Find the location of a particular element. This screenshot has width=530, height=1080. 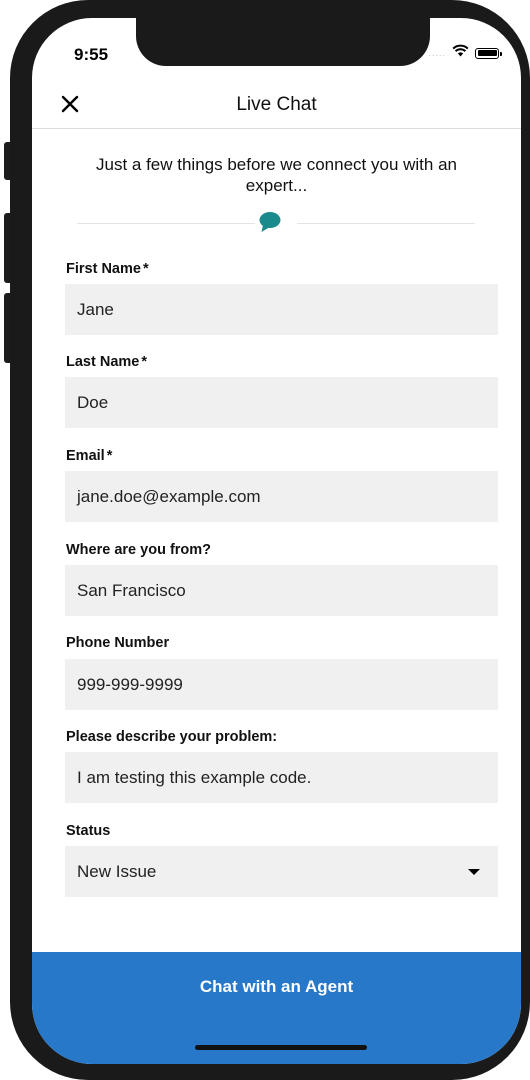

location-value: San Francisco is located at coordinates (131, 590).